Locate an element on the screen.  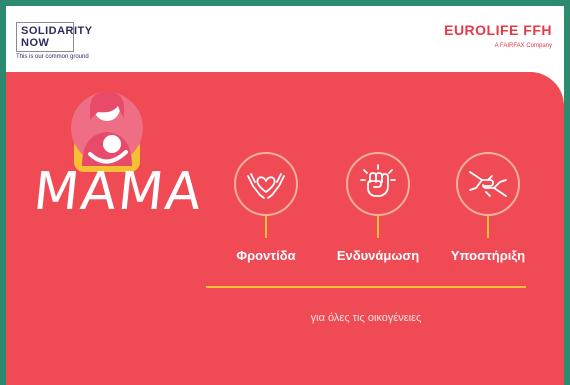
solidarity-logo-tagline: This is our common ground is located at coordinates (52, 57).